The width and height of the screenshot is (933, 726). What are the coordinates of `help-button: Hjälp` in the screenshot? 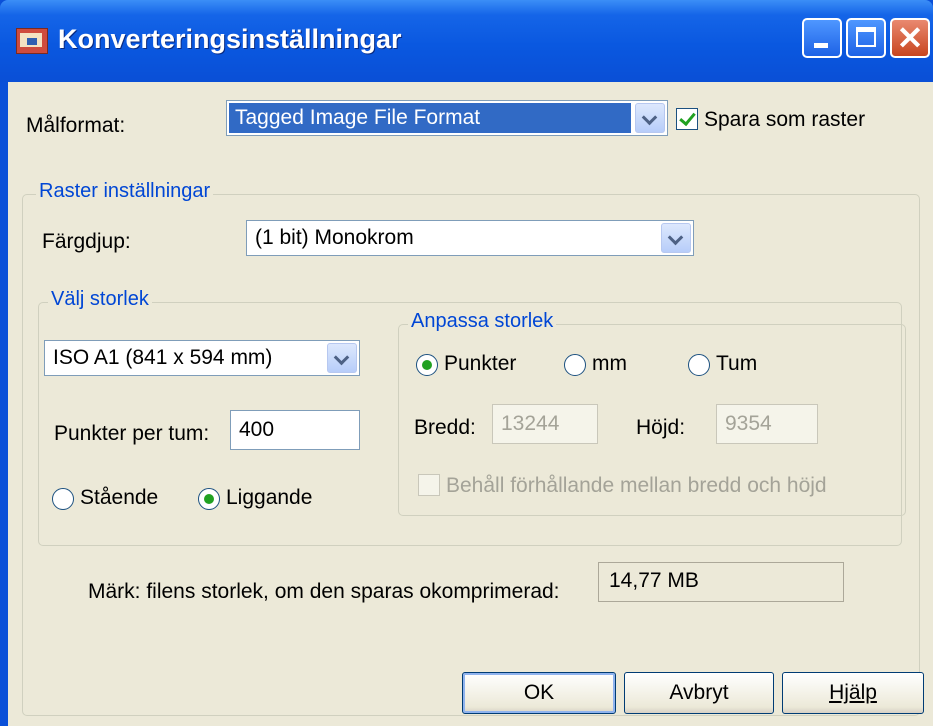 It's located at (853, 693).